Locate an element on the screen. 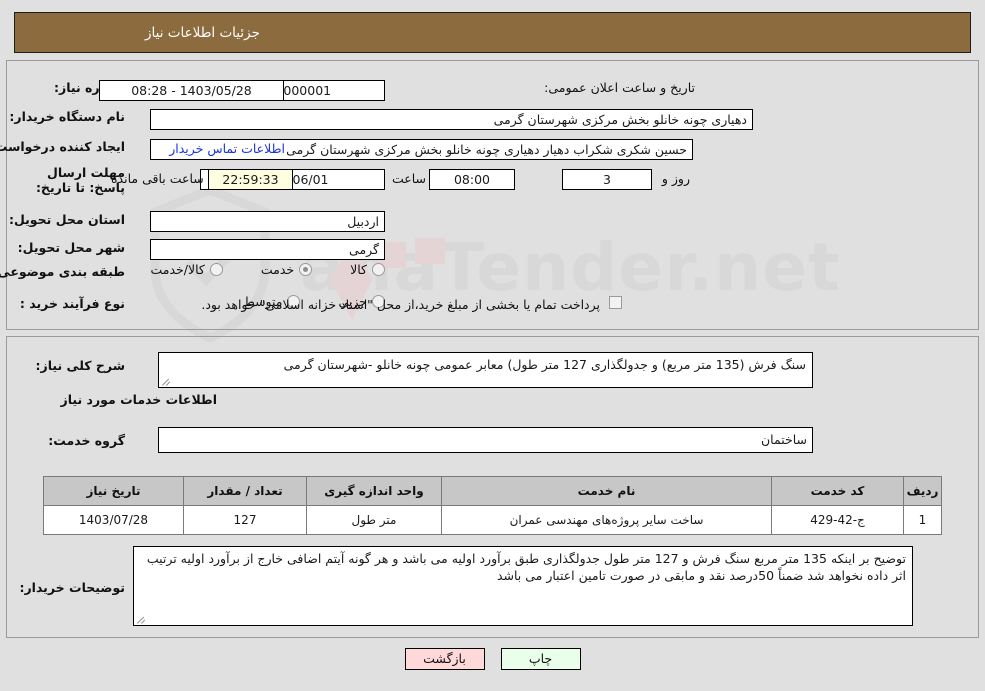  col-unit: واحد اندازه گیری is located at coordinates (374, 491).